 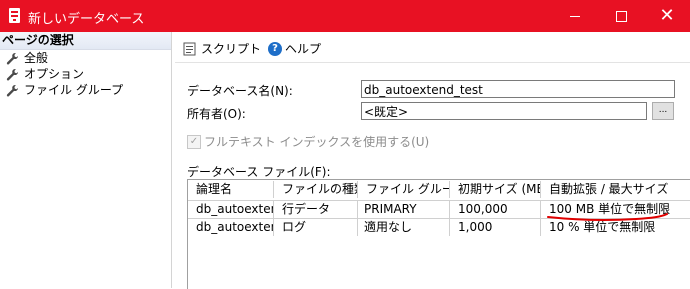 I want to click on header-autogrowth: 自動拡張 / 最大サイズ, so click(x=615, y=189).